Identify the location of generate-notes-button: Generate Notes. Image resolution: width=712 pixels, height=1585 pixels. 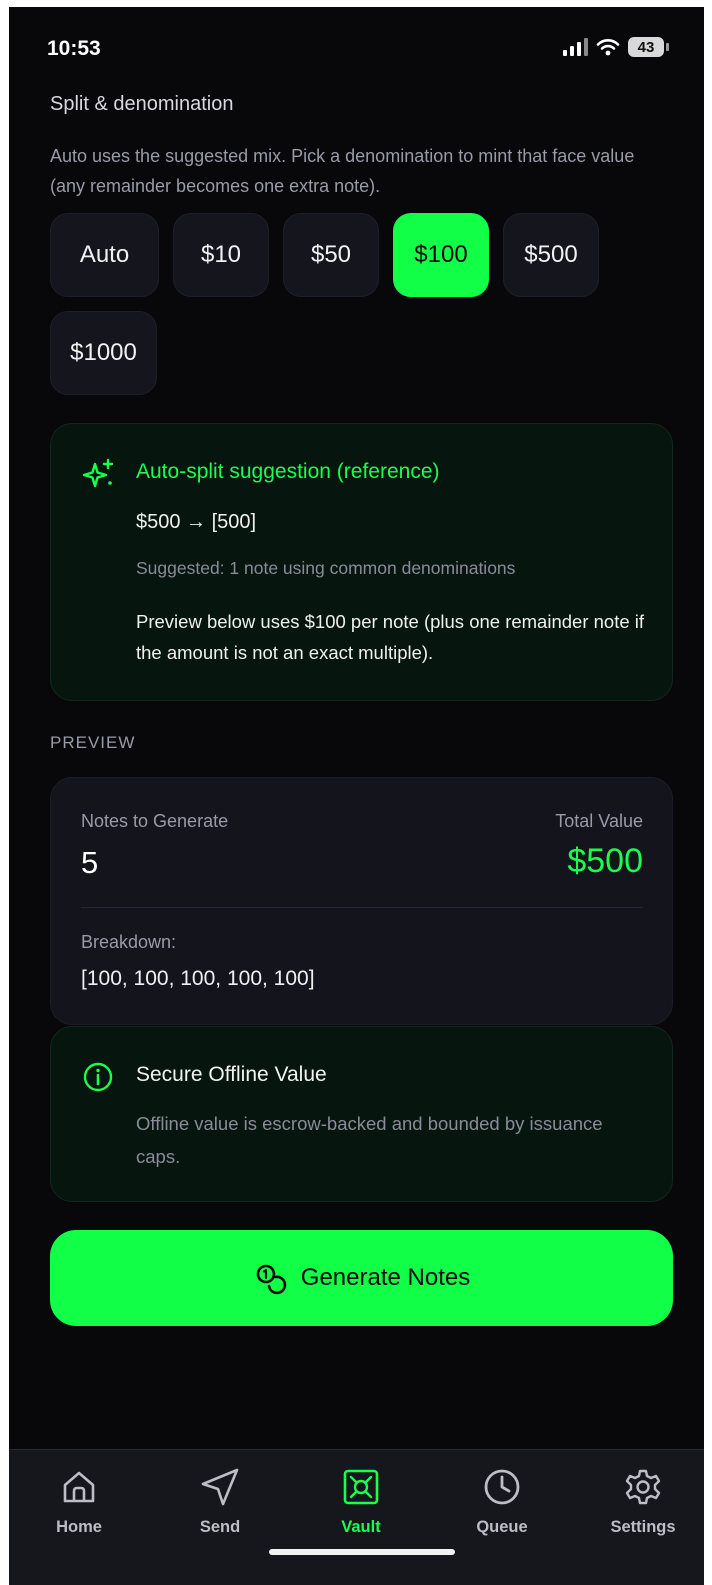
(361, 1278).